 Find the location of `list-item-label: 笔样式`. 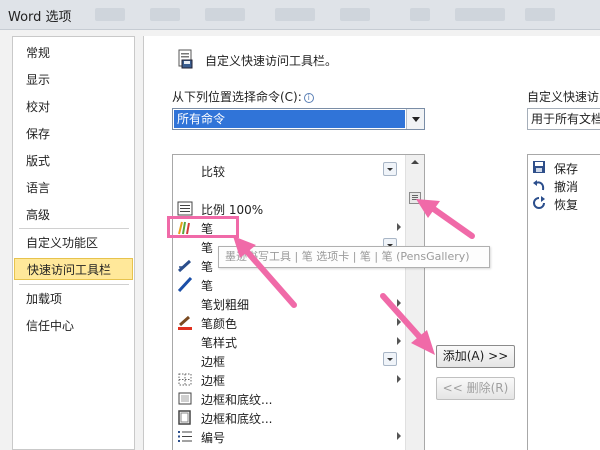

list-item-label: 笔样式 is located at coordinates (219, 343).